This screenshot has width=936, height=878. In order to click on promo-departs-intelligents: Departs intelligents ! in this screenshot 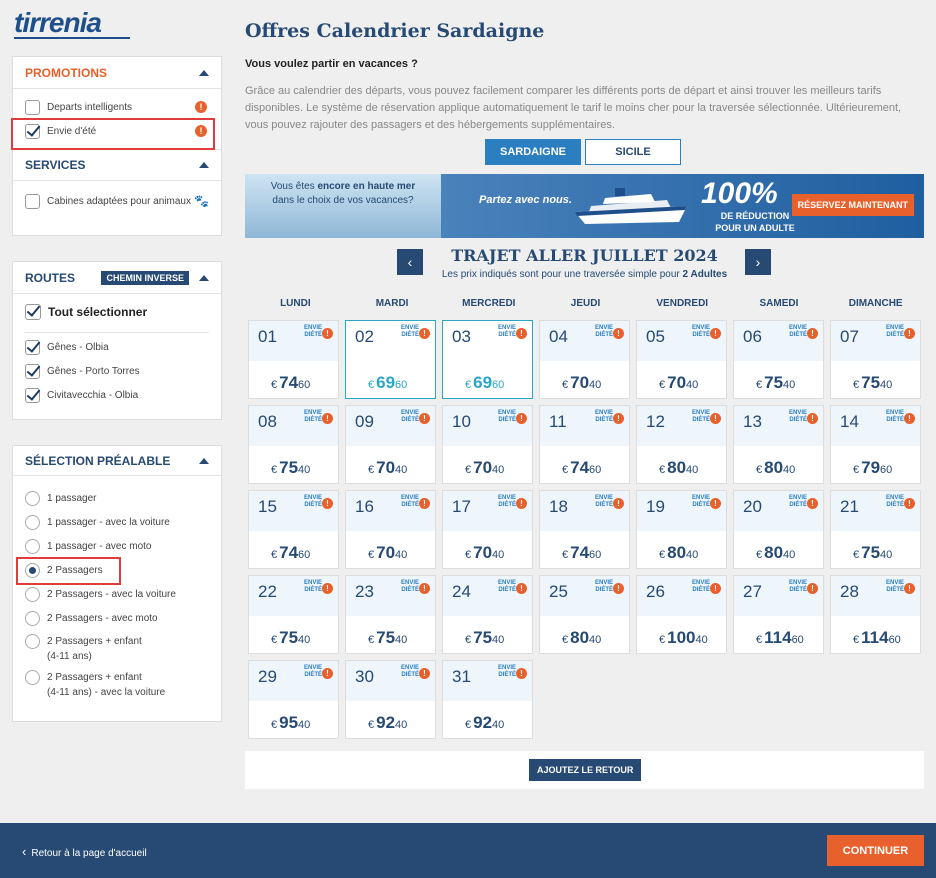, I will do `click(117, 107)`.